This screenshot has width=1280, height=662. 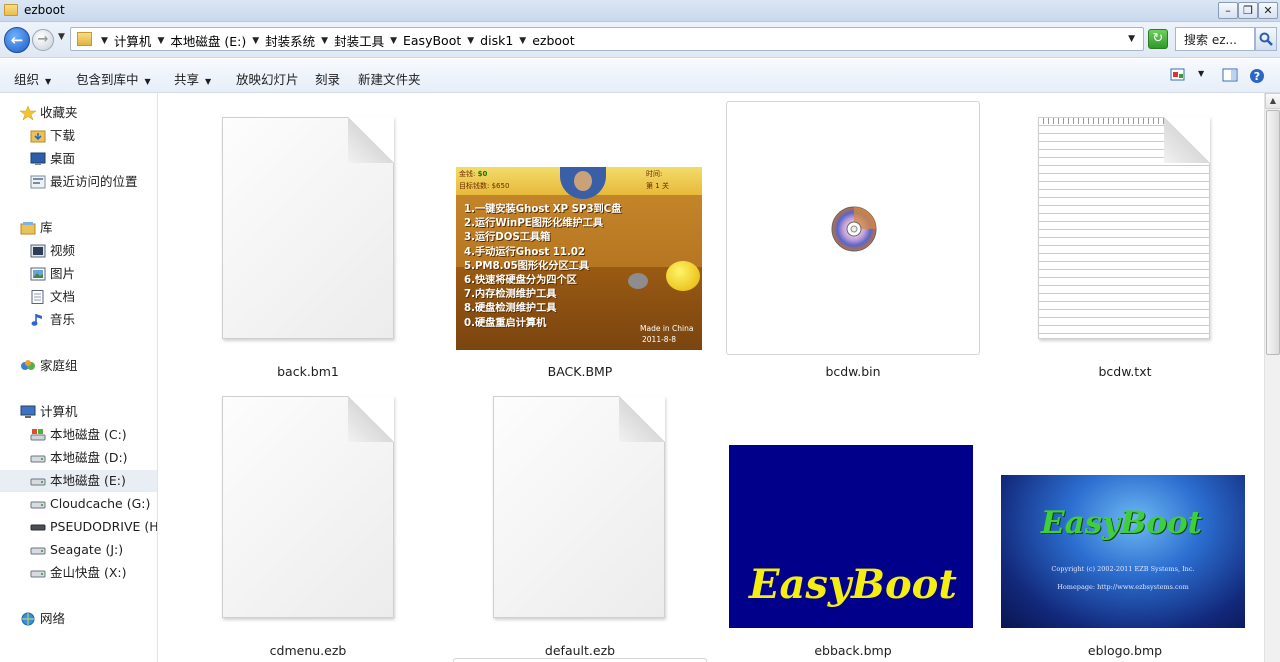 I want to click on help-button: ?, so click(x=1257, y=77).